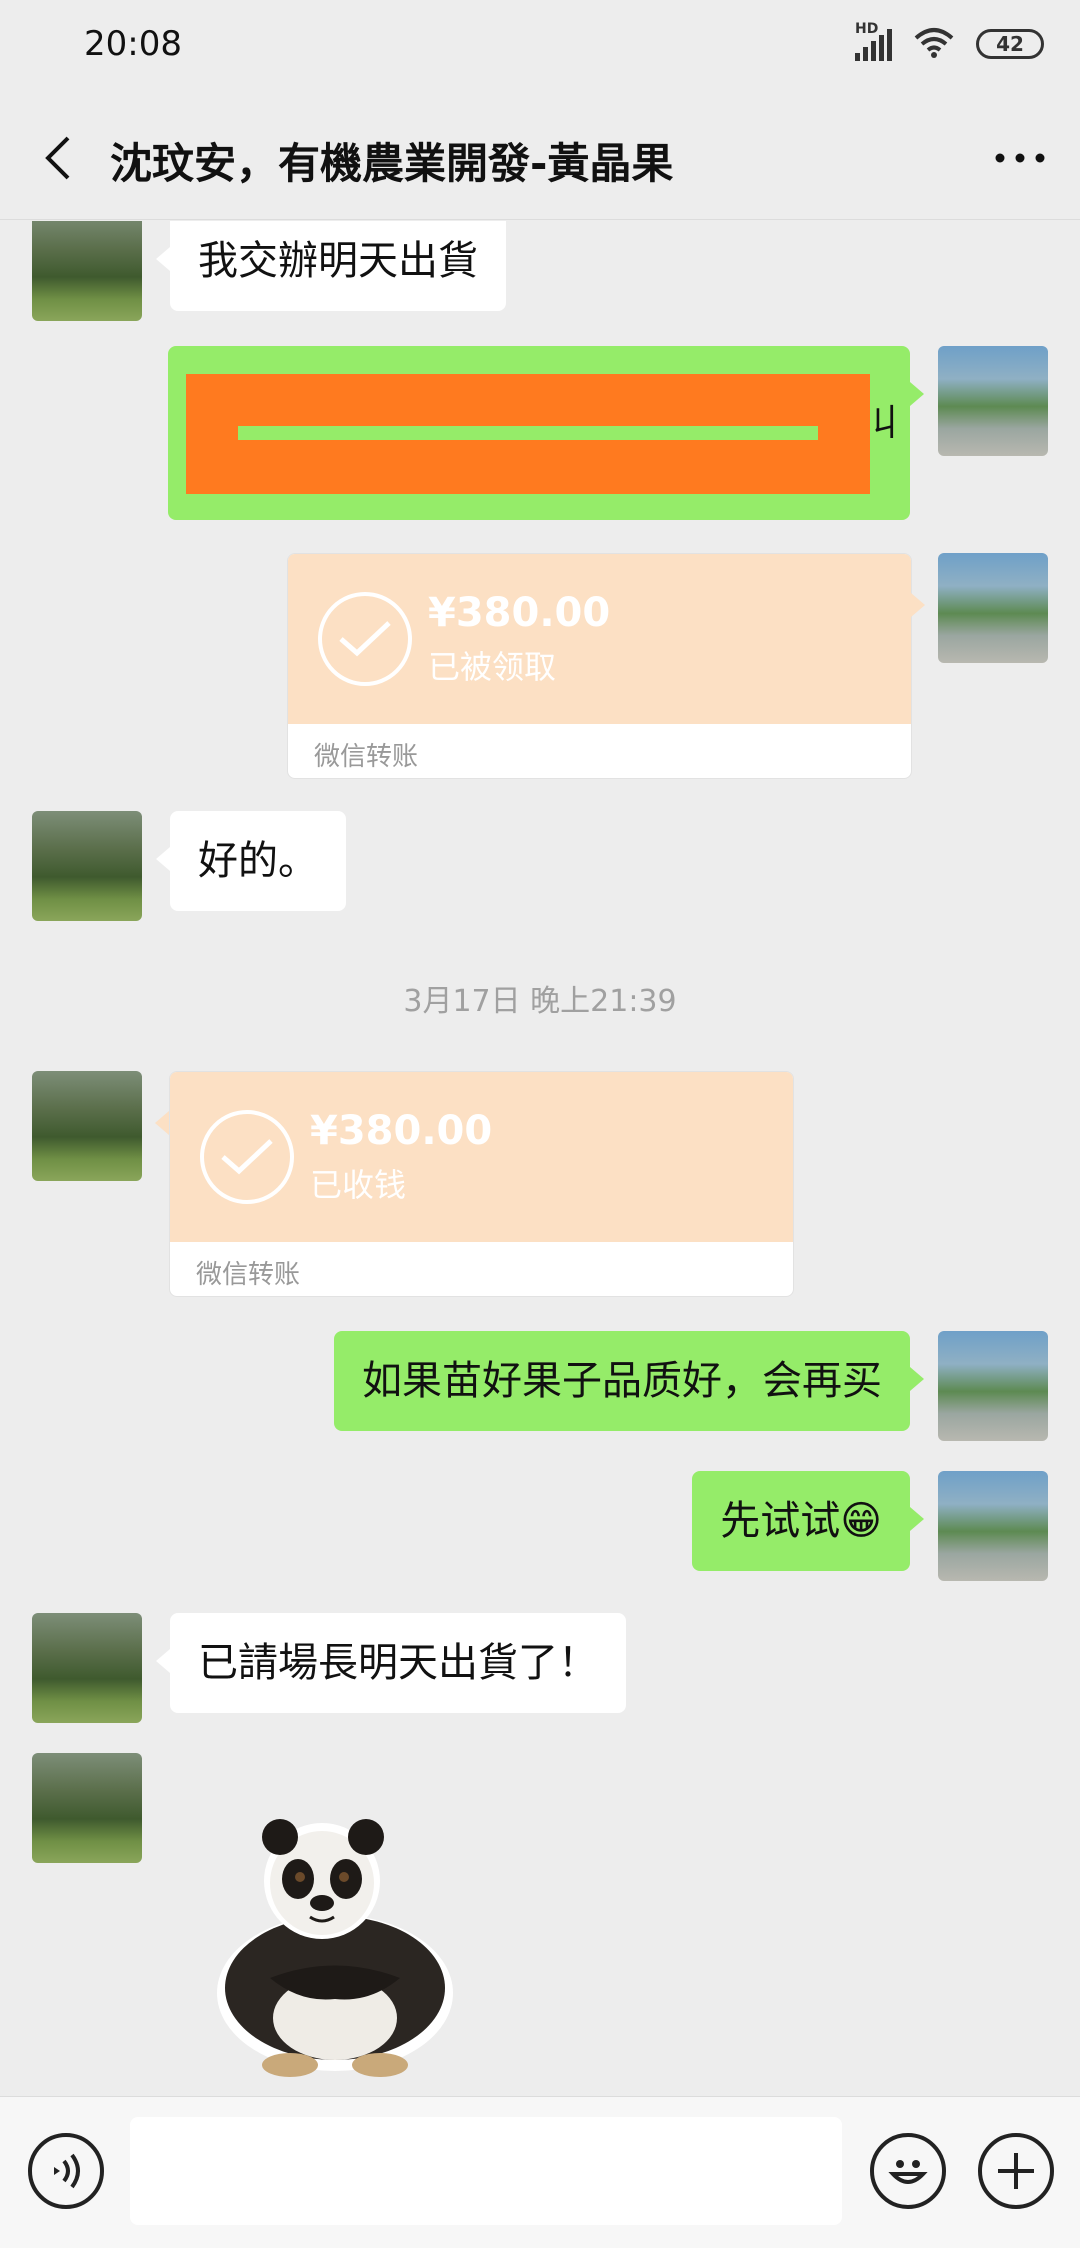 This screenshot has height=2248, width=1080. I want to click on signal-label: HD, so click(867, 29).